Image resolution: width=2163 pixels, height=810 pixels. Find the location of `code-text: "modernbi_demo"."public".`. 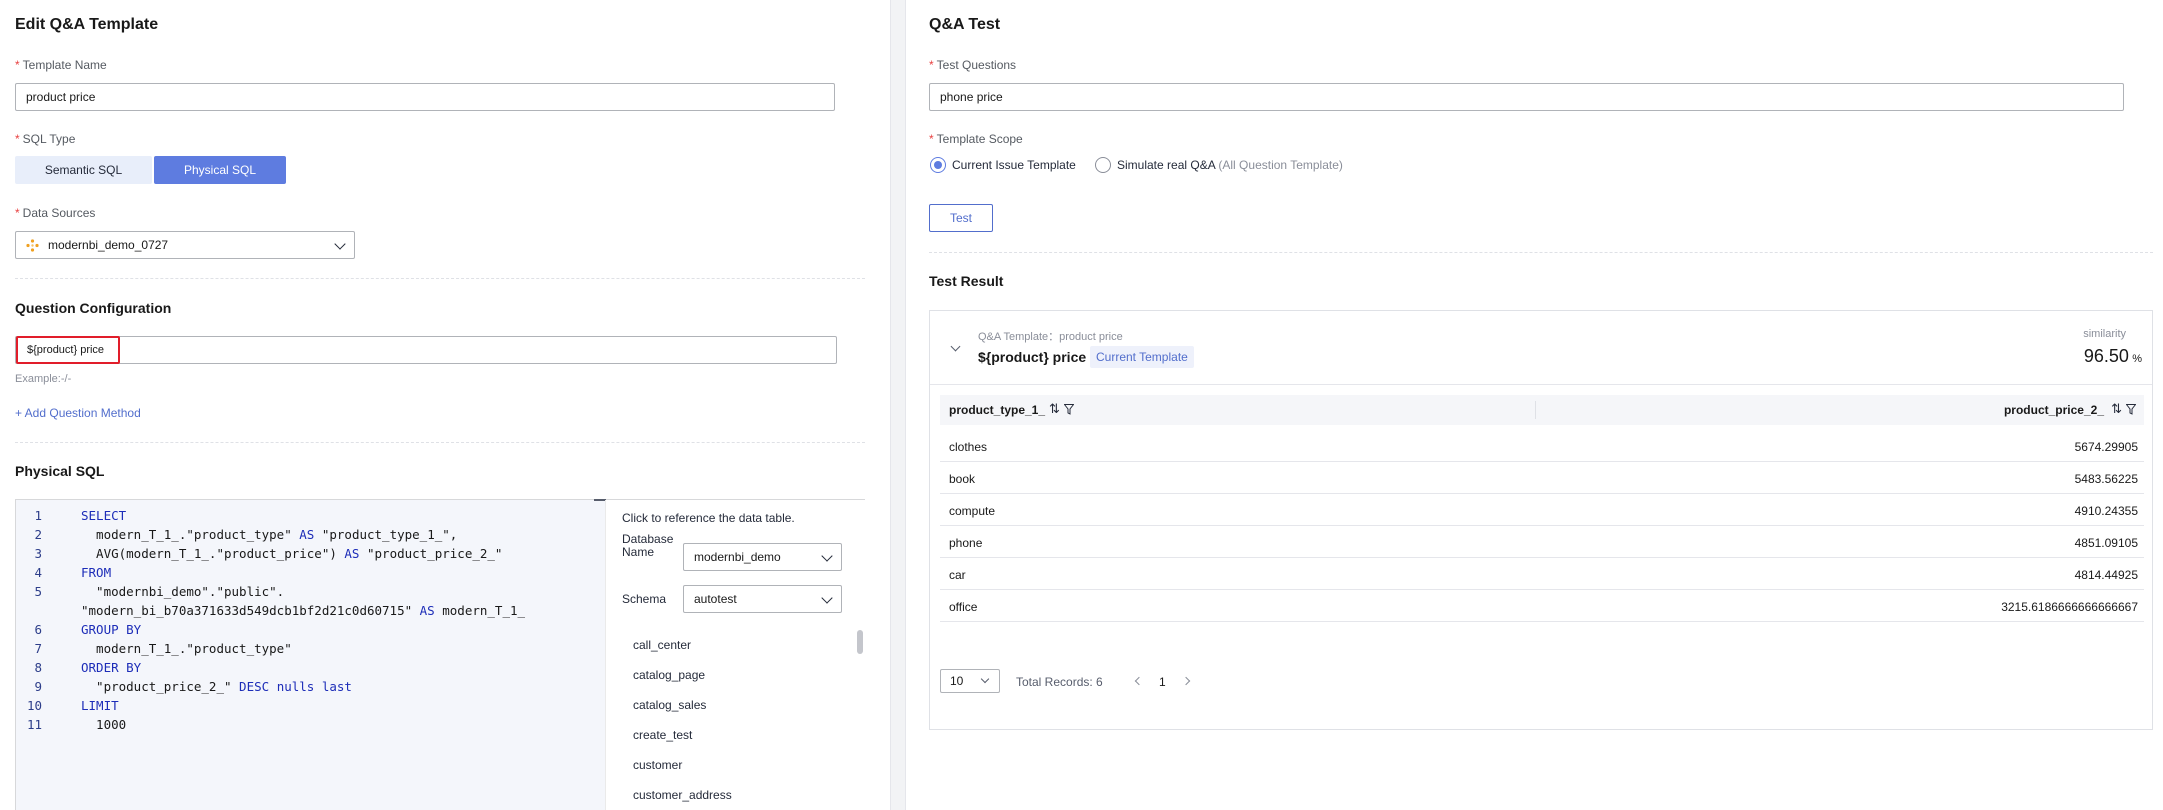

code-text: "modernbi_demo"."public". is located at coordinates (183, 591).